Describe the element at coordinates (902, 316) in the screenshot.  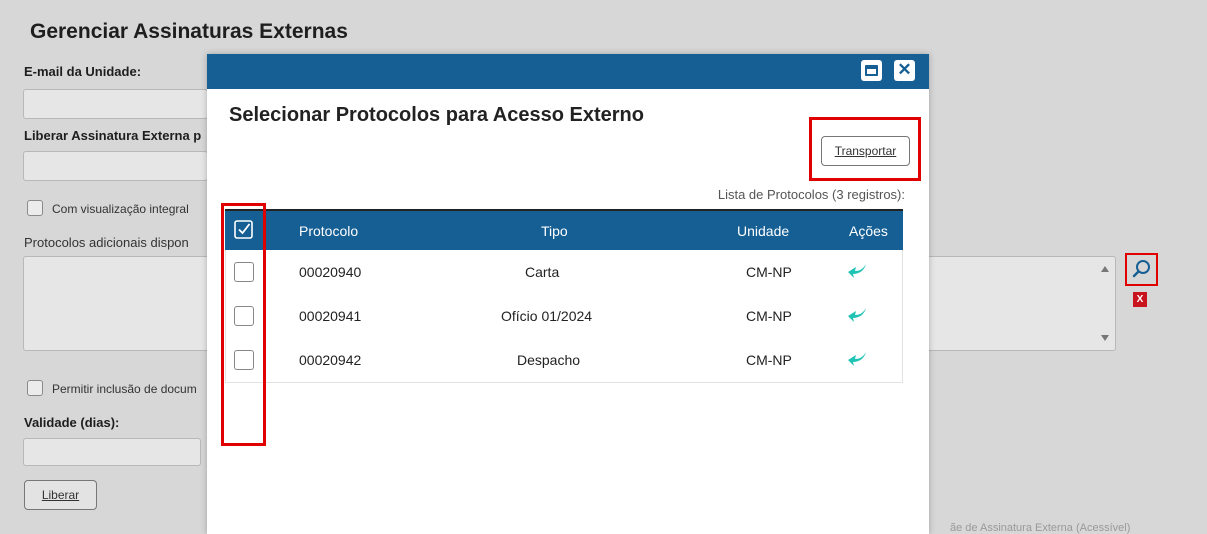
I see `table-right-border` at that location.